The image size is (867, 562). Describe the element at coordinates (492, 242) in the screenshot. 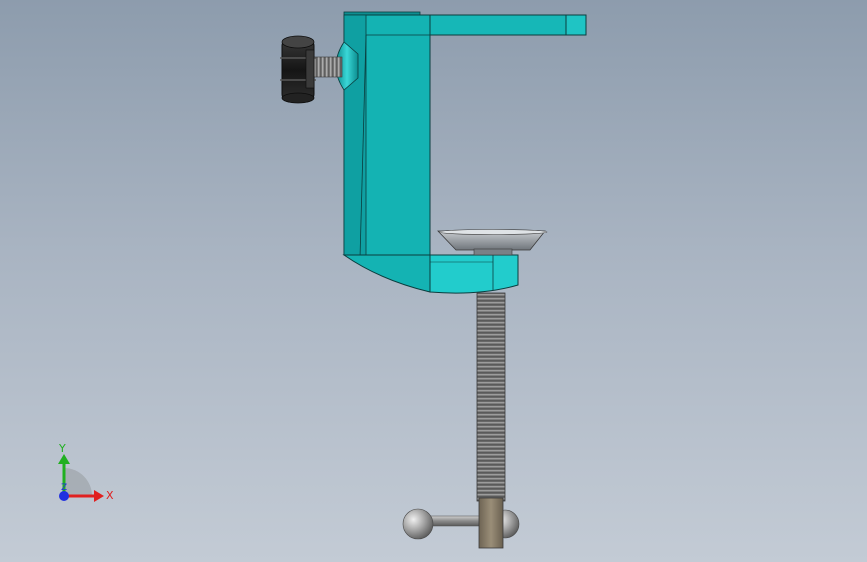

I see `pressure-pad` at that location.